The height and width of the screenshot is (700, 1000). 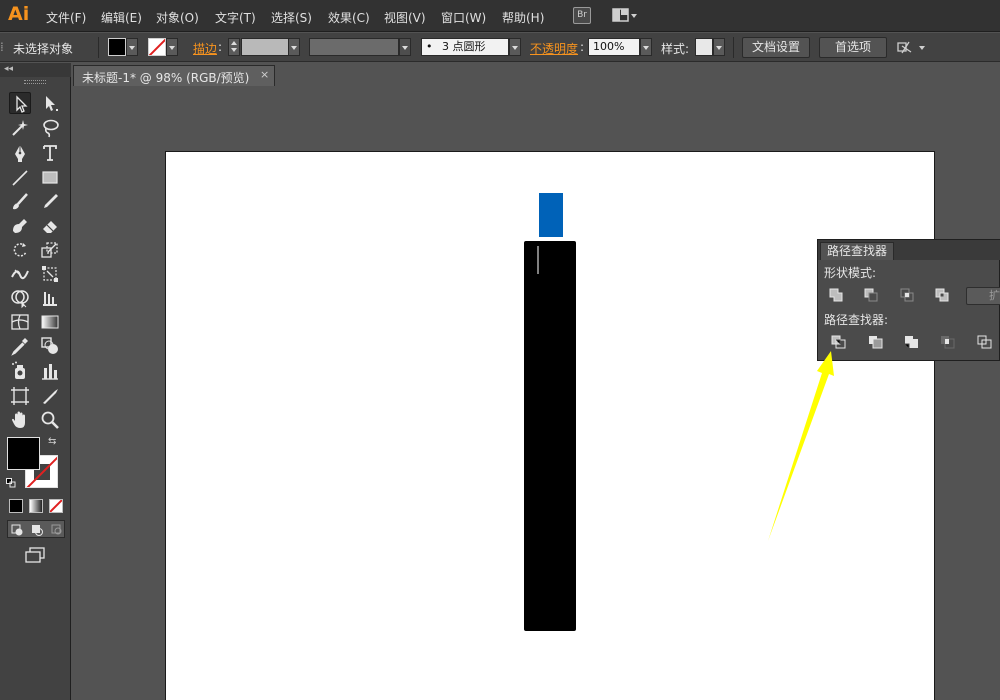 I want to click on perspective-grid-icon, so click(x=50, y=299).